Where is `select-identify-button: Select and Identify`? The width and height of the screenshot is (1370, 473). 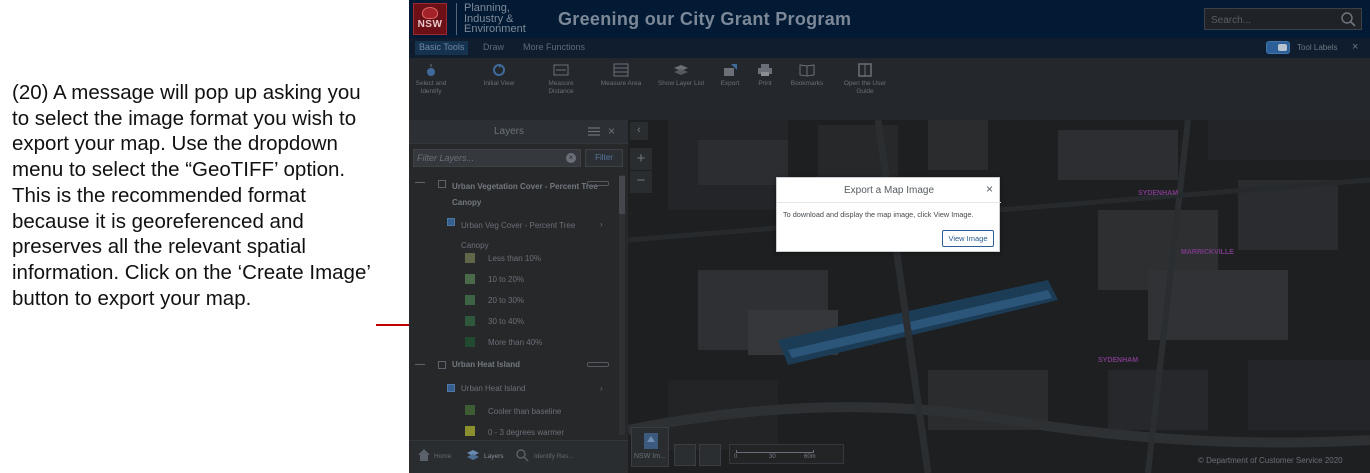
select-identify-button: Select and Identify is located at coordinates (431, 79).